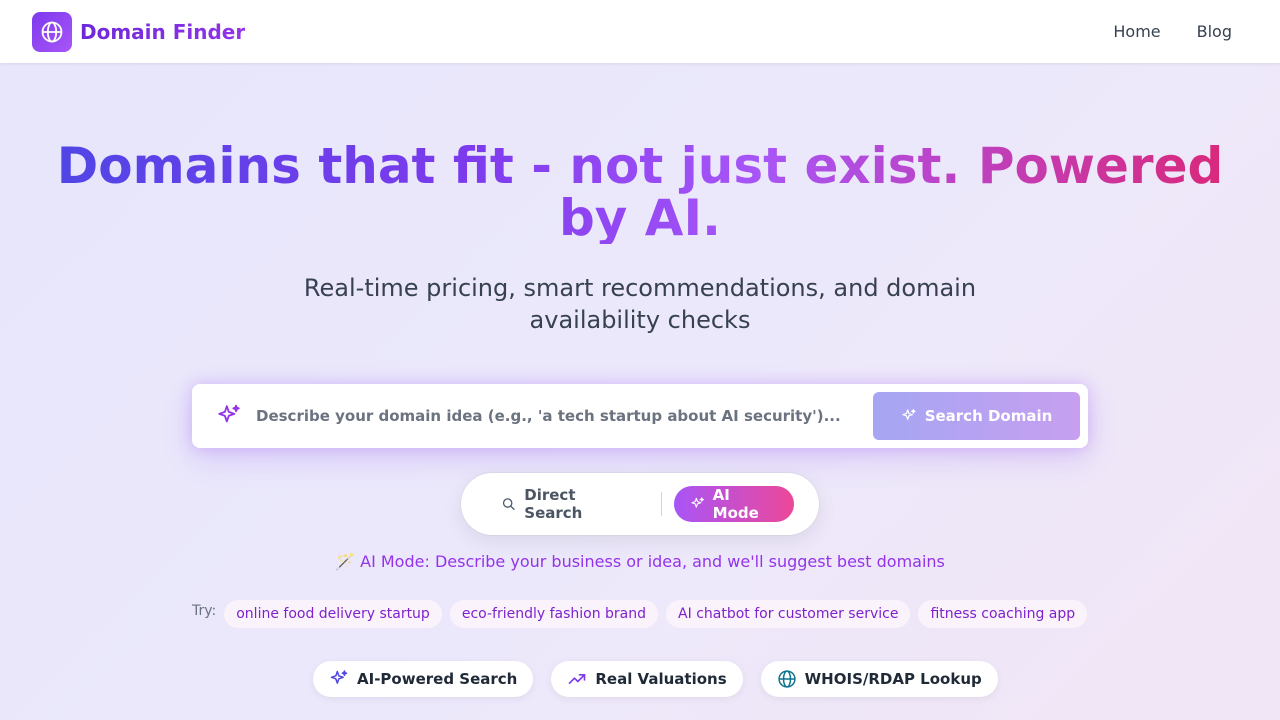  What do you see at coordinates (553, 504) in the screenshot?
I see `direct-search-label: Direct Search` at bounding box center [553, 504].